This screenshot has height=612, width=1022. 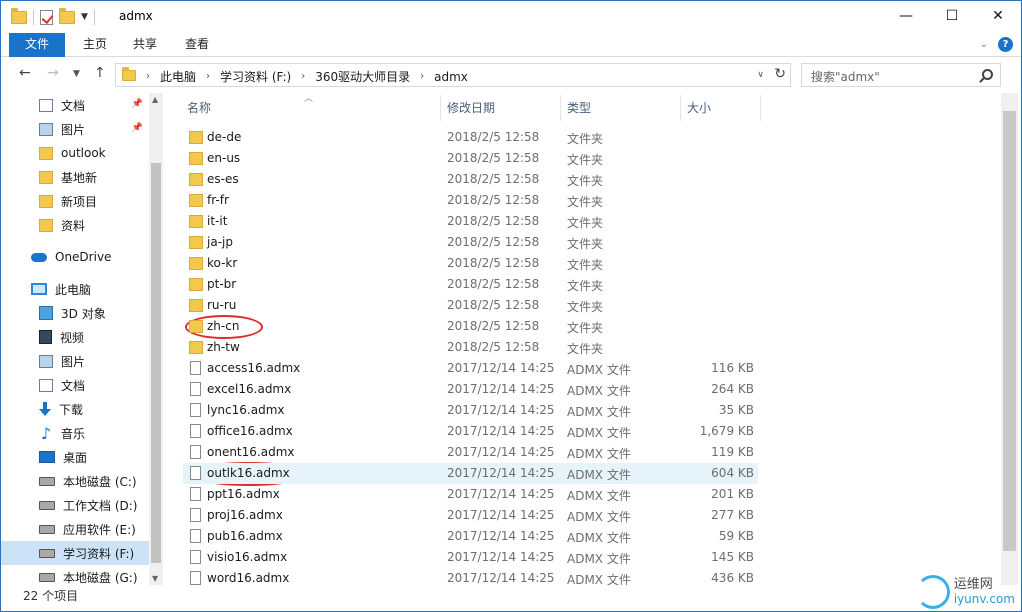 What do you see at coordinates (72, 337) in the screenshot?
I see `sidebar-item-label: 视频` at bounding box center [72, 337].